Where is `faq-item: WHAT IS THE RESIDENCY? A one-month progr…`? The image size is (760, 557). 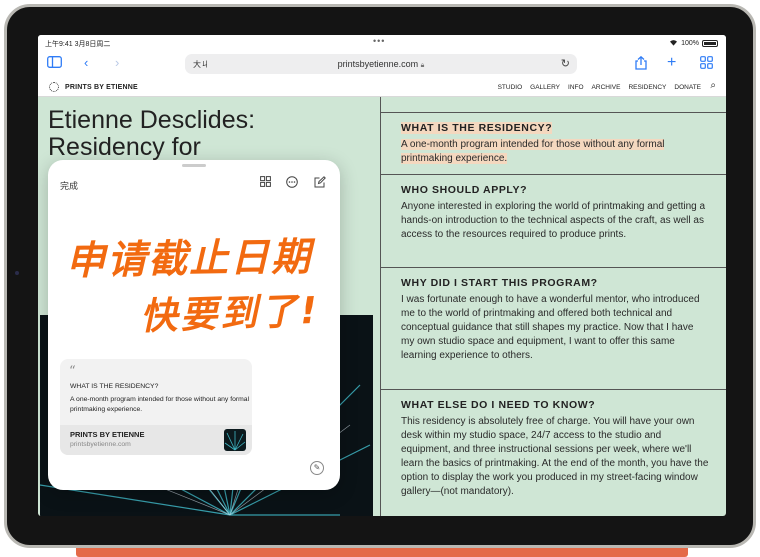 faq-item: WHAT IS THE RESIDENCY? A one-month progr… is located at coordinates (553, 141).